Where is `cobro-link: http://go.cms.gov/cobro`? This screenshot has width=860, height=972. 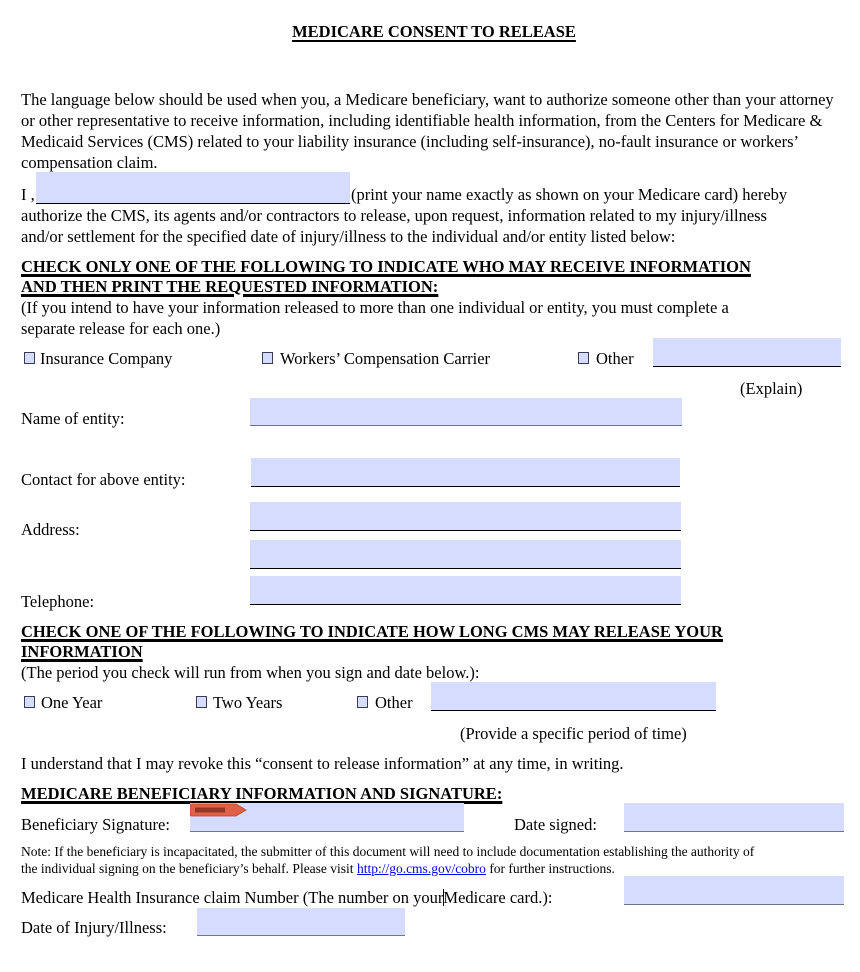
cobro-link: http://go.cms.gov/cobro is located at coordinates (421, 868).